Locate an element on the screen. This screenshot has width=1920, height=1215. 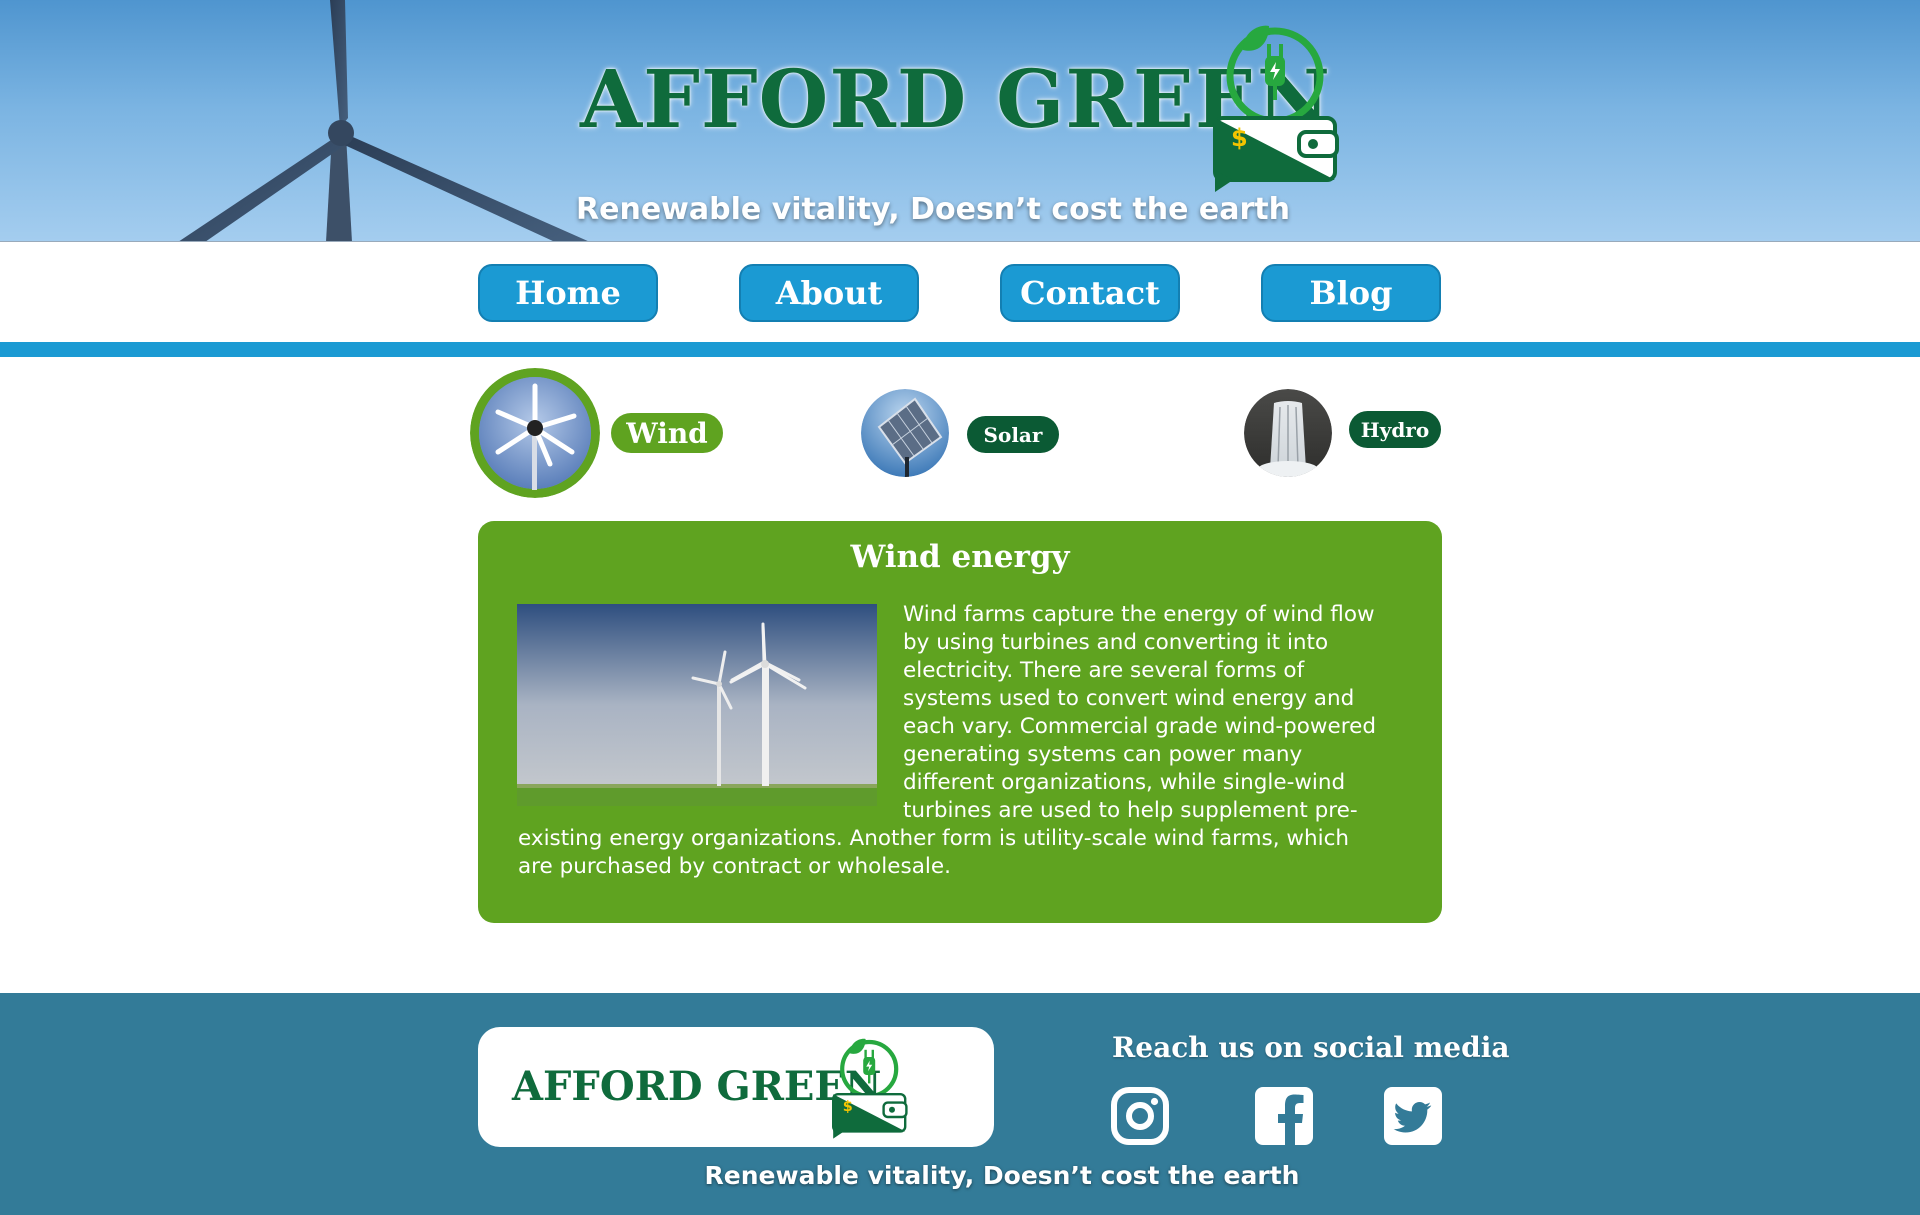
waterfall-thumbnail is located at coordinates (1288, 433).